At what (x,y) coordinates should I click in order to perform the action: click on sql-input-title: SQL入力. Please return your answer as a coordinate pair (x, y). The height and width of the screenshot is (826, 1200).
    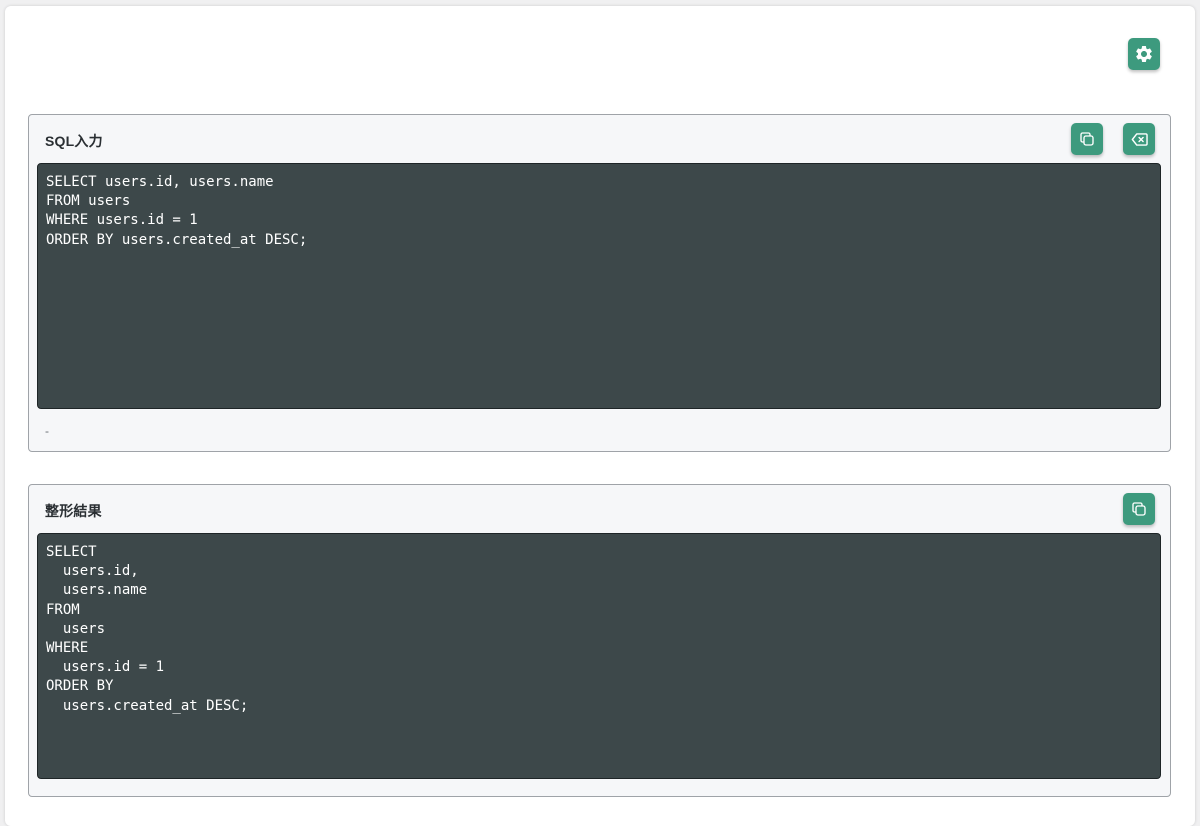
    Looking at the image, I should click on (74, 141).